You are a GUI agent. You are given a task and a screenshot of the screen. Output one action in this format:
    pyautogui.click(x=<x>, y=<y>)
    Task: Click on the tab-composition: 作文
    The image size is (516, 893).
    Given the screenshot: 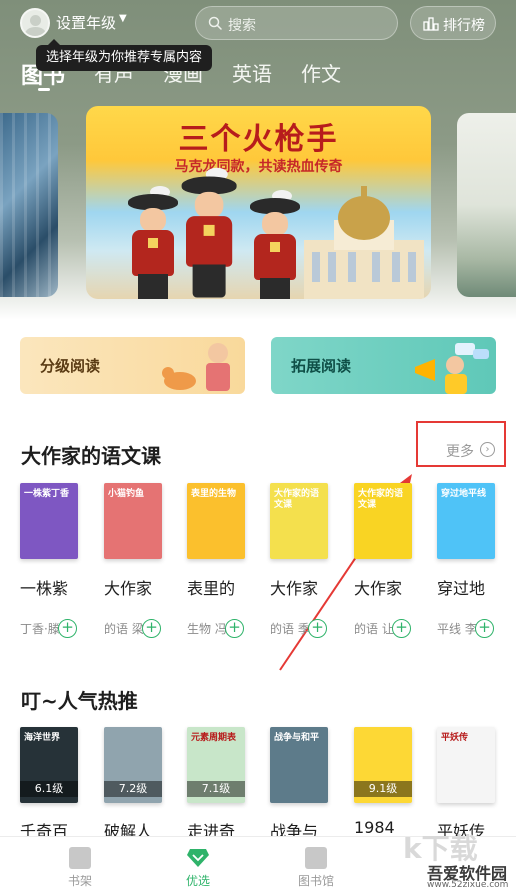 What is the action you would take?
    pyautogui.click(x=321, y=72)
    